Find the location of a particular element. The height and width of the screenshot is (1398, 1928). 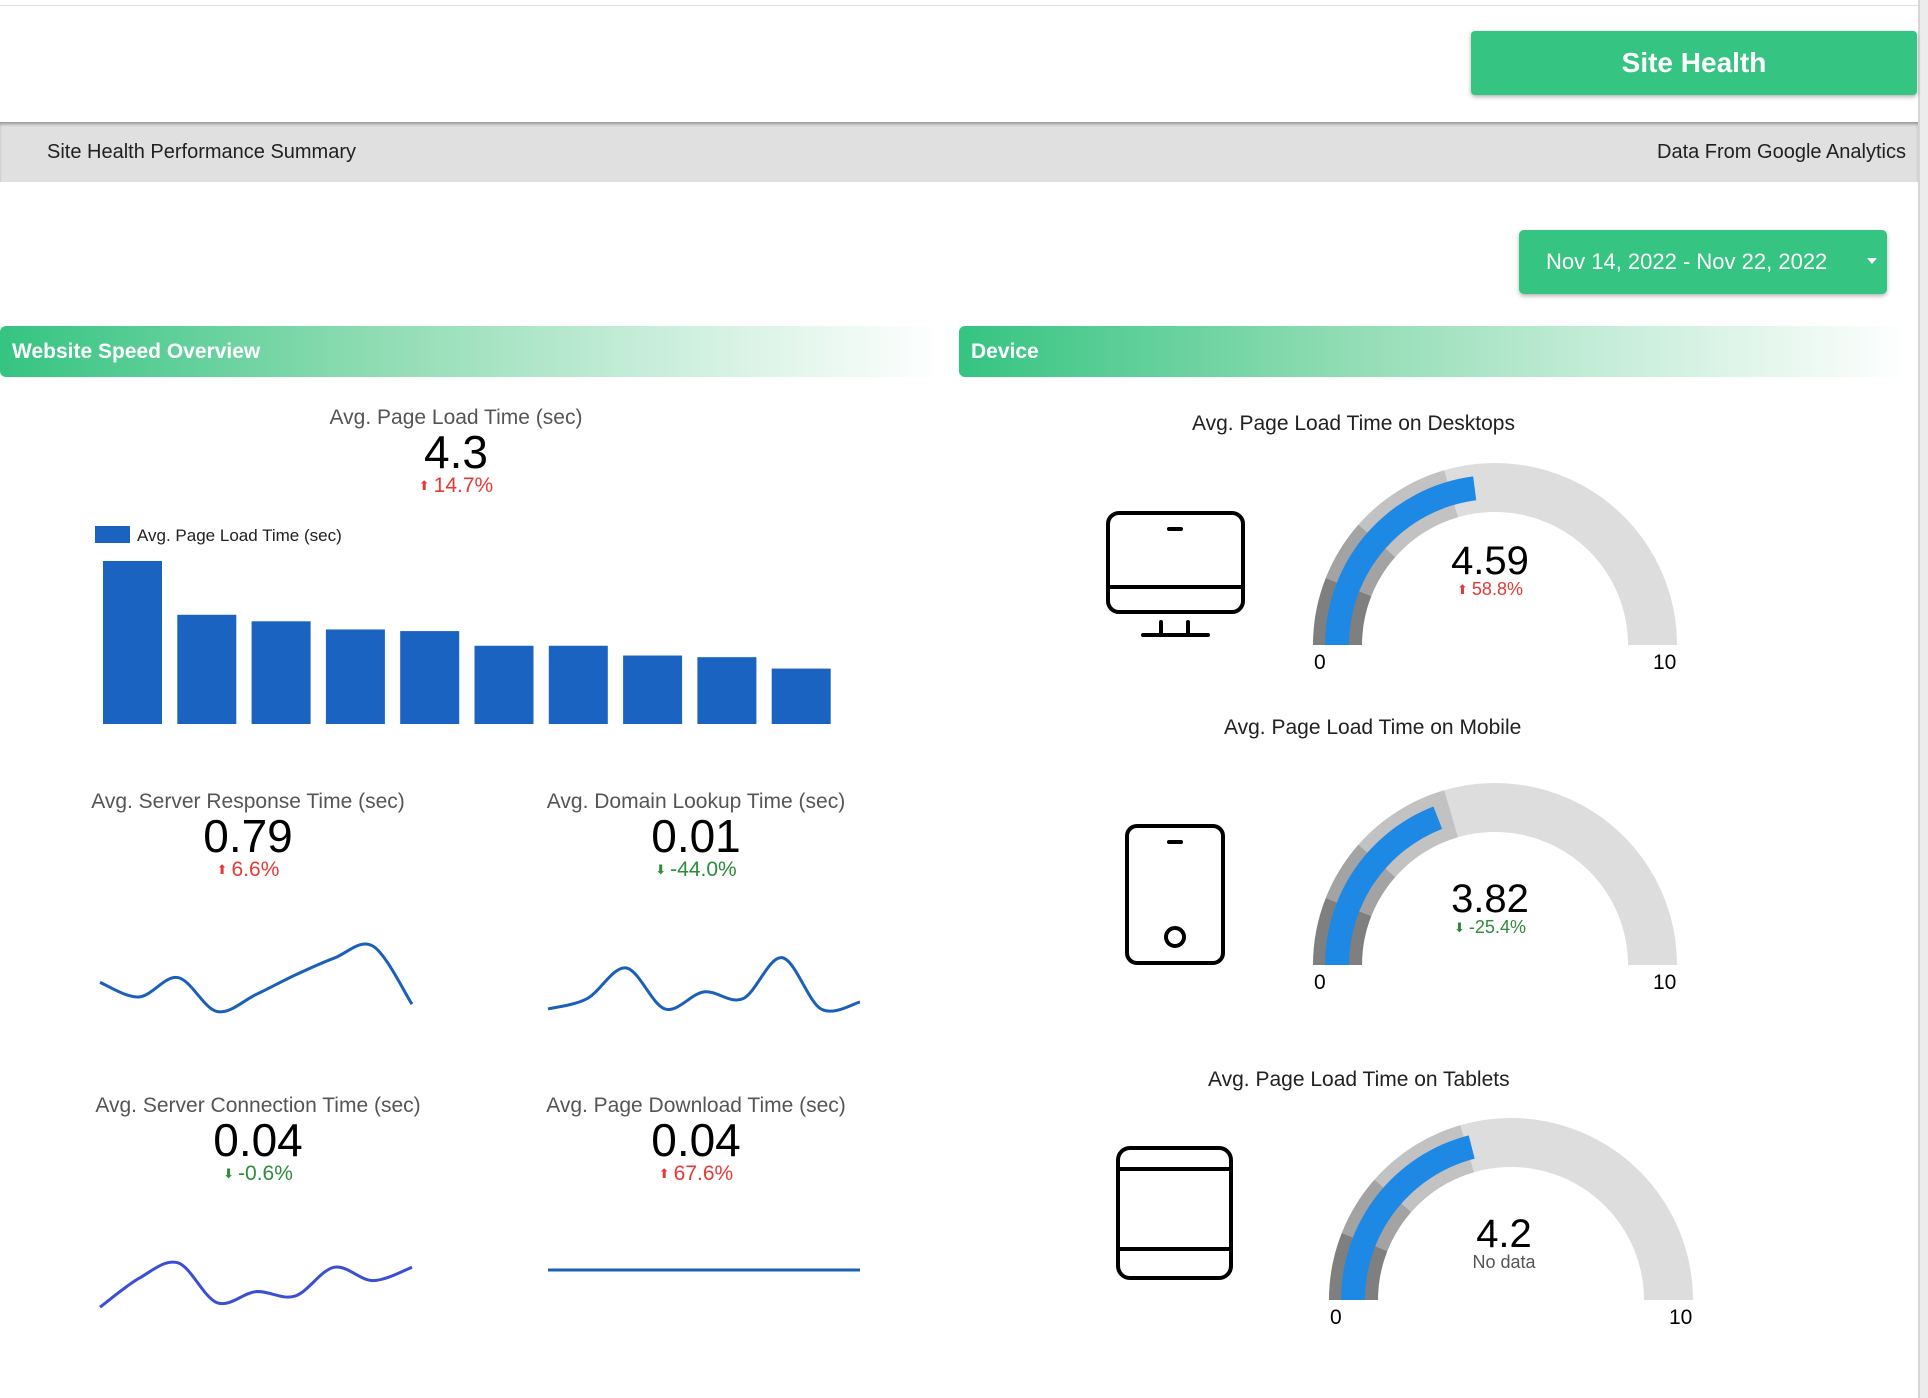

legend-swatch is located at coordinates (112, 534).